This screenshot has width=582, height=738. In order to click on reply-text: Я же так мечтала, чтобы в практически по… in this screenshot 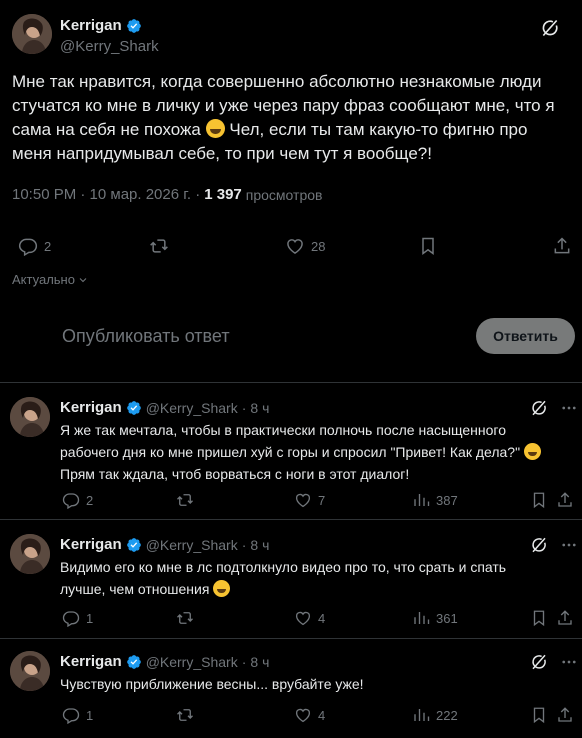, I will do `click(317, 452)`.